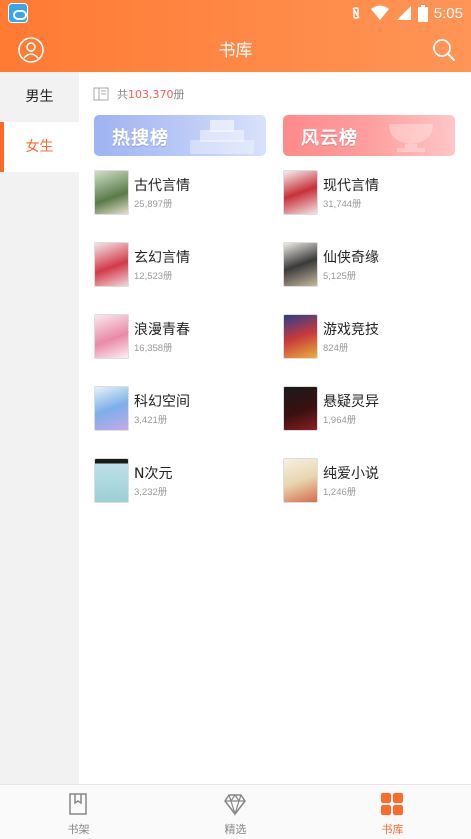 The height and width of the screenshot is (839, 471). I want to click on status-time: 5:05, so click(448, 13).